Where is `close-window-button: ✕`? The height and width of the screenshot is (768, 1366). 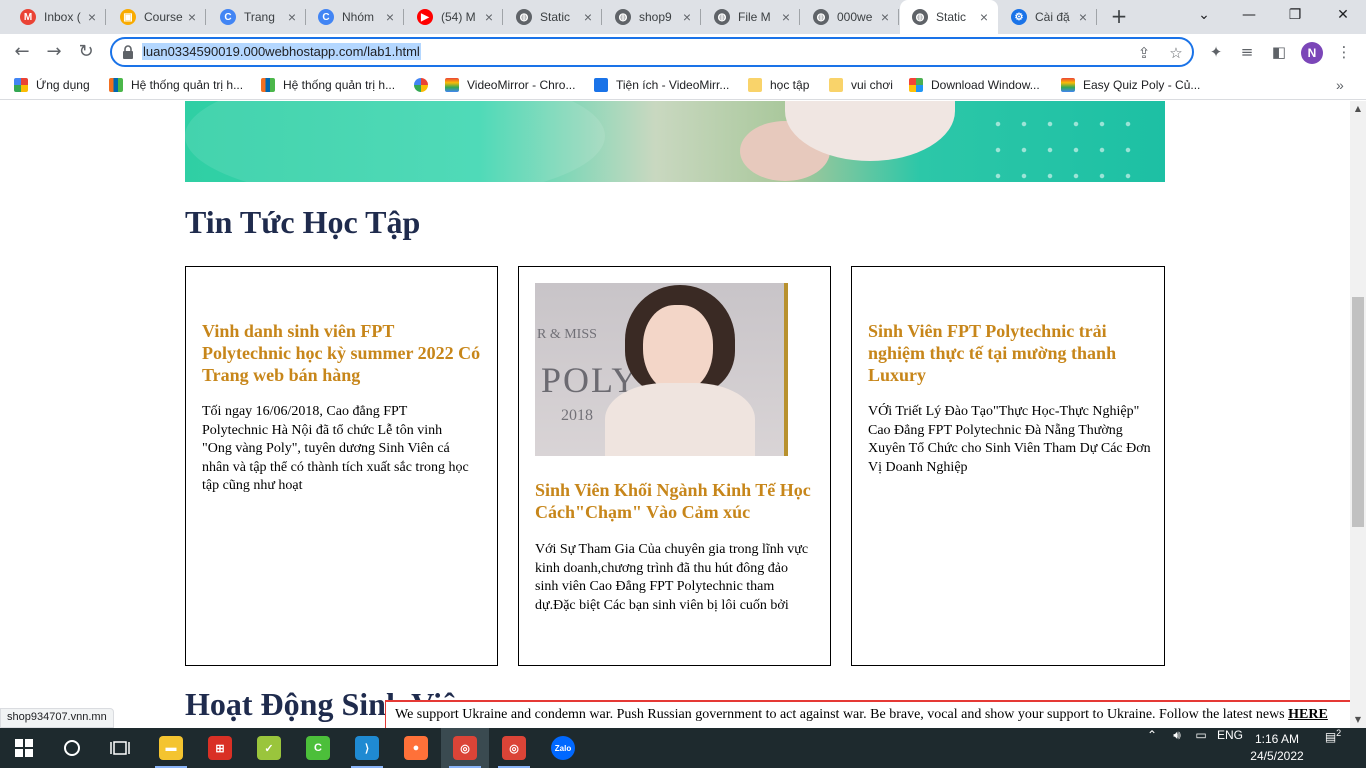 close-window-button: ✕ is located at coordinates (1343, 15).